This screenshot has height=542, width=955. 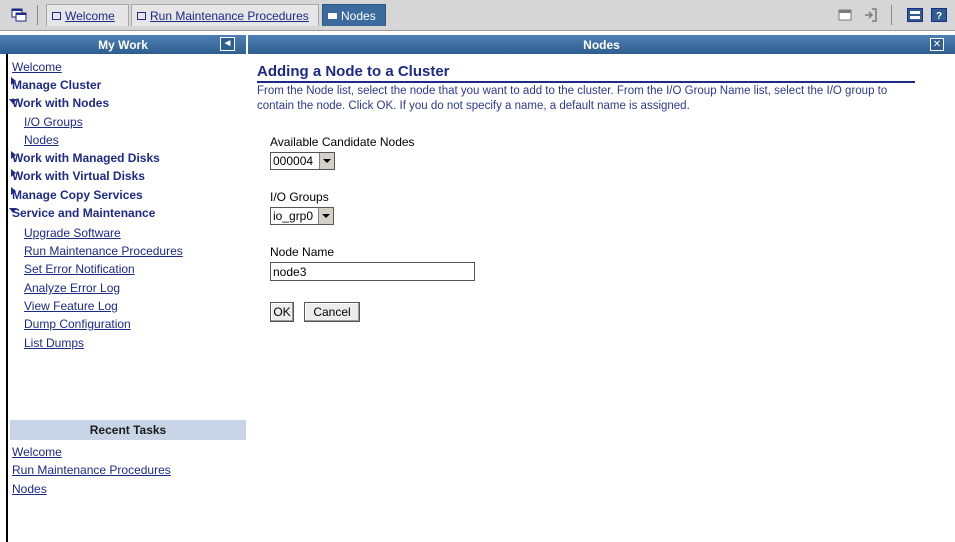 I want to click on tab-run-maintenance-procedures: Run Maintenance Procedures, so click(x=225, y=15).